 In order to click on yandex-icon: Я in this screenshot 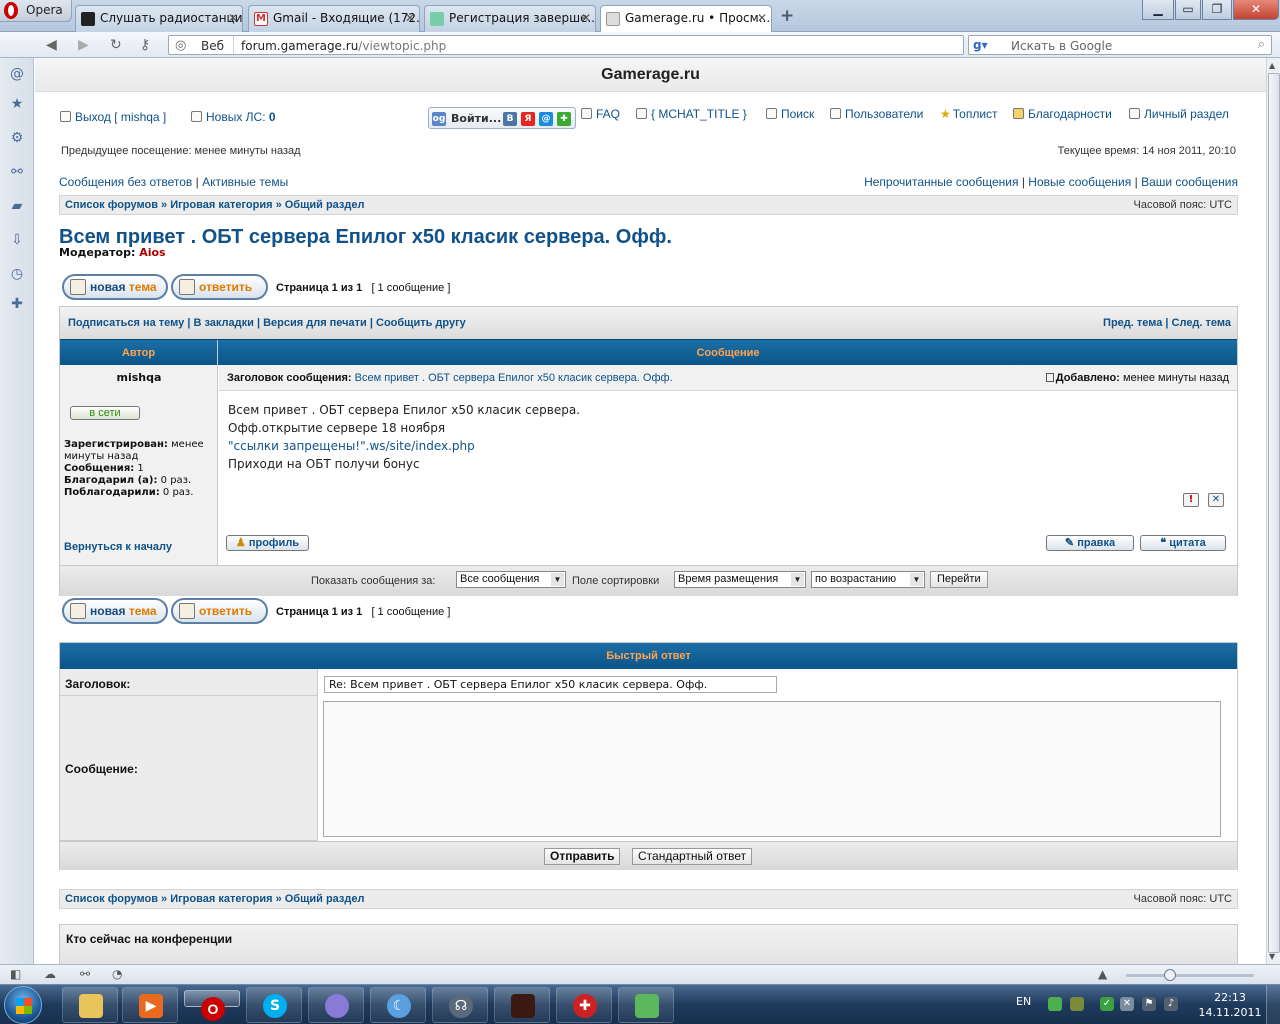, I will do `click(528, 119)`.